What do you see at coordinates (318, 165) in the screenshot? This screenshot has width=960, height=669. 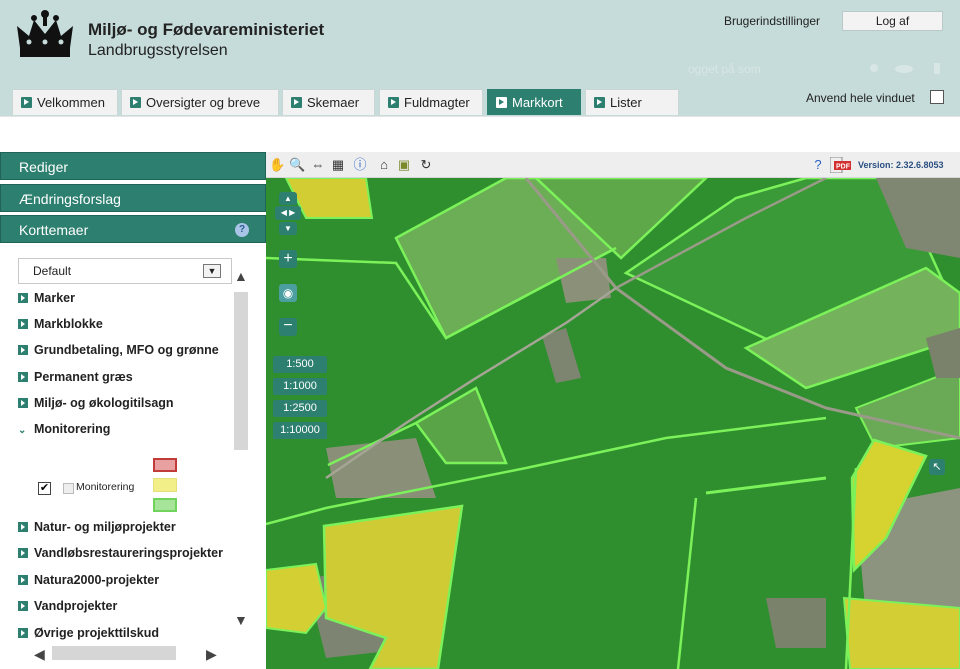 I see `measure-icon: ⇔` at bounding box center [318, 165].